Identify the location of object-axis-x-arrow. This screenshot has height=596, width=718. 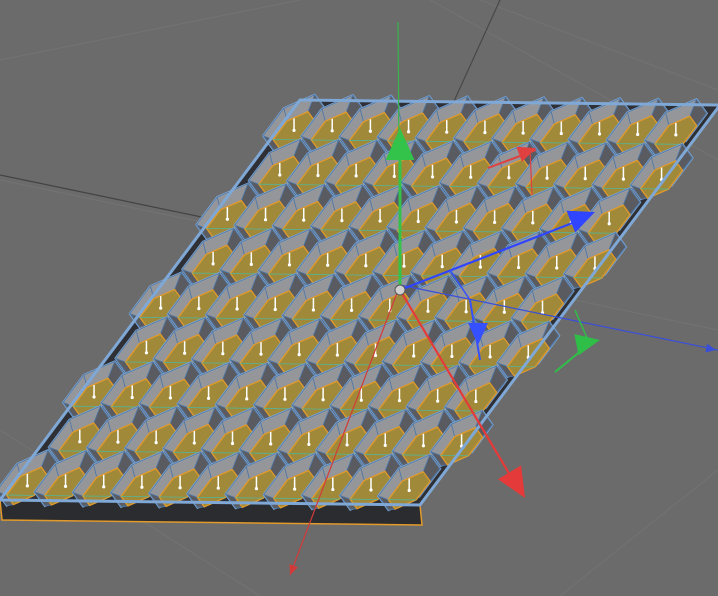
(511, 481).